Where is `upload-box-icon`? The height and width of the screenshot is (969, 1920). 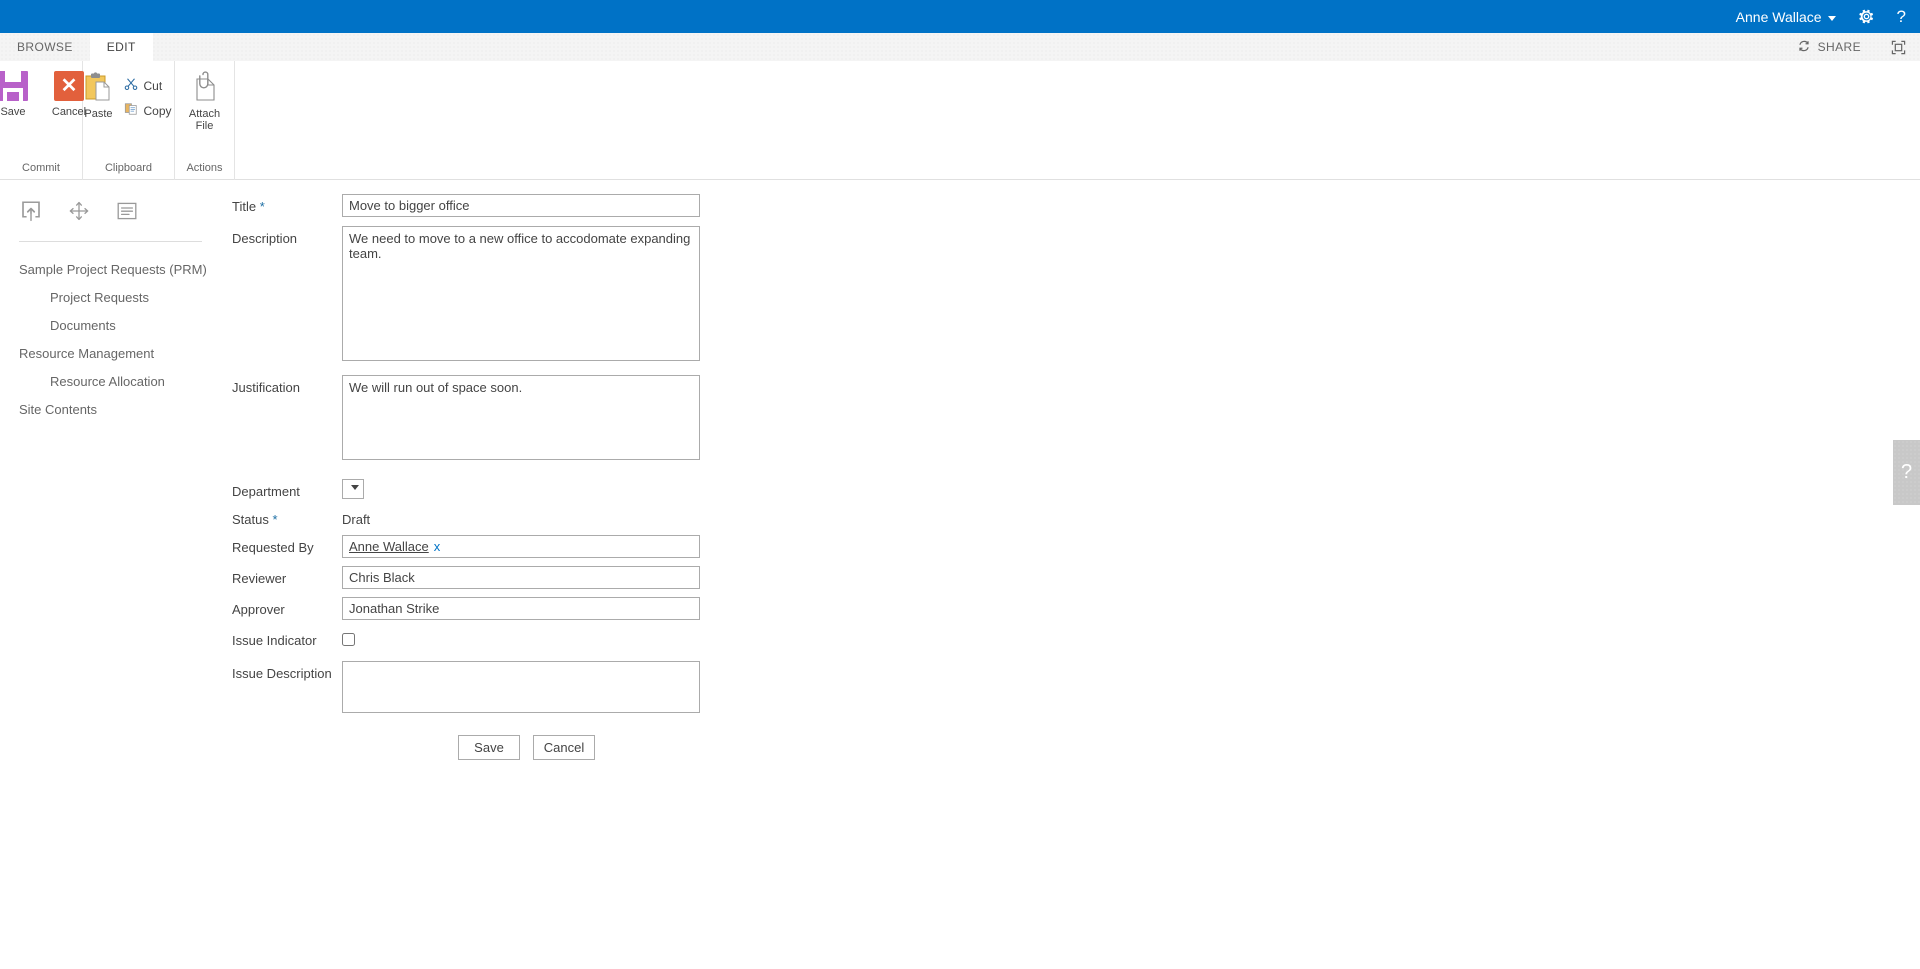 upload-box-icon is located at coordinates (31, 213).